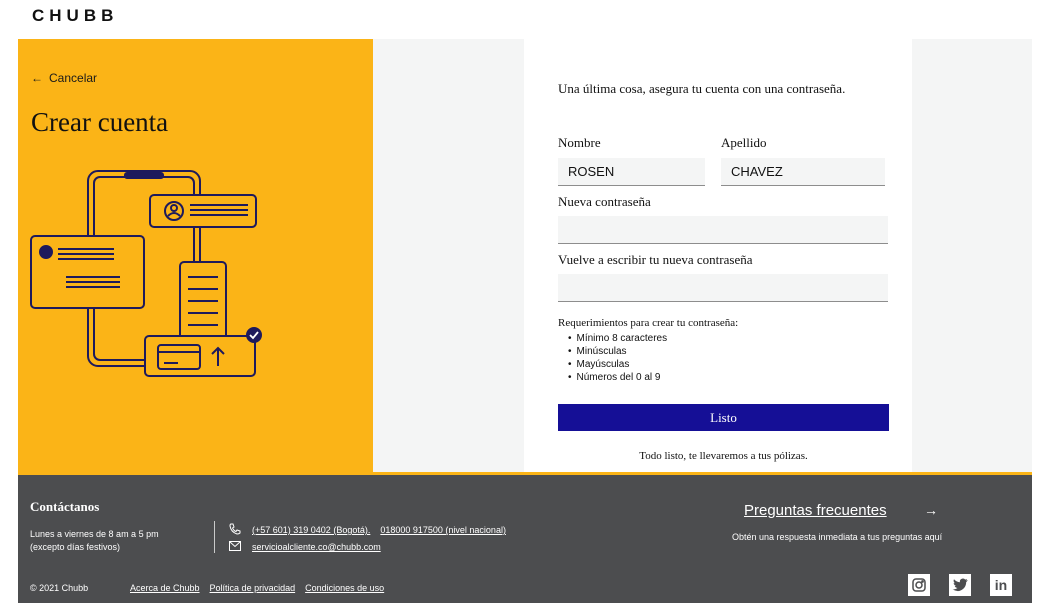  I want to click on right-gray-gutter, so click(972, 255).